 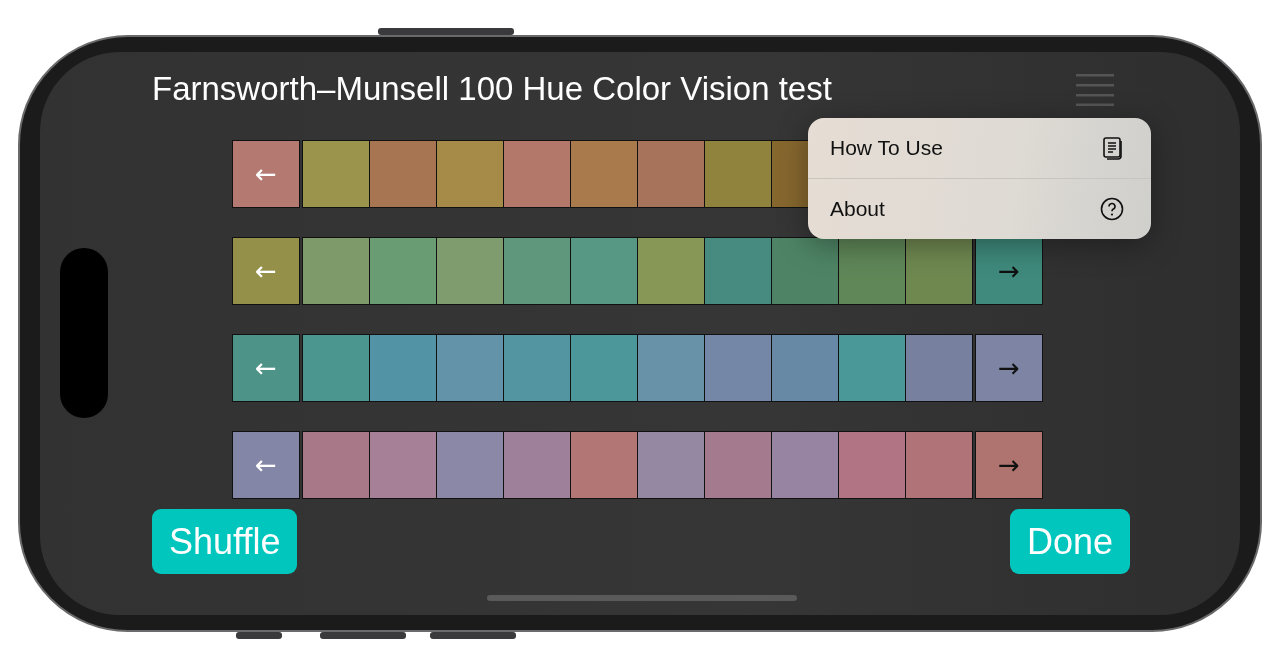 What do you see at coordinates (1113, 148) in the screenshot?
I see `document-icon` at bounding box center [1113, 148].